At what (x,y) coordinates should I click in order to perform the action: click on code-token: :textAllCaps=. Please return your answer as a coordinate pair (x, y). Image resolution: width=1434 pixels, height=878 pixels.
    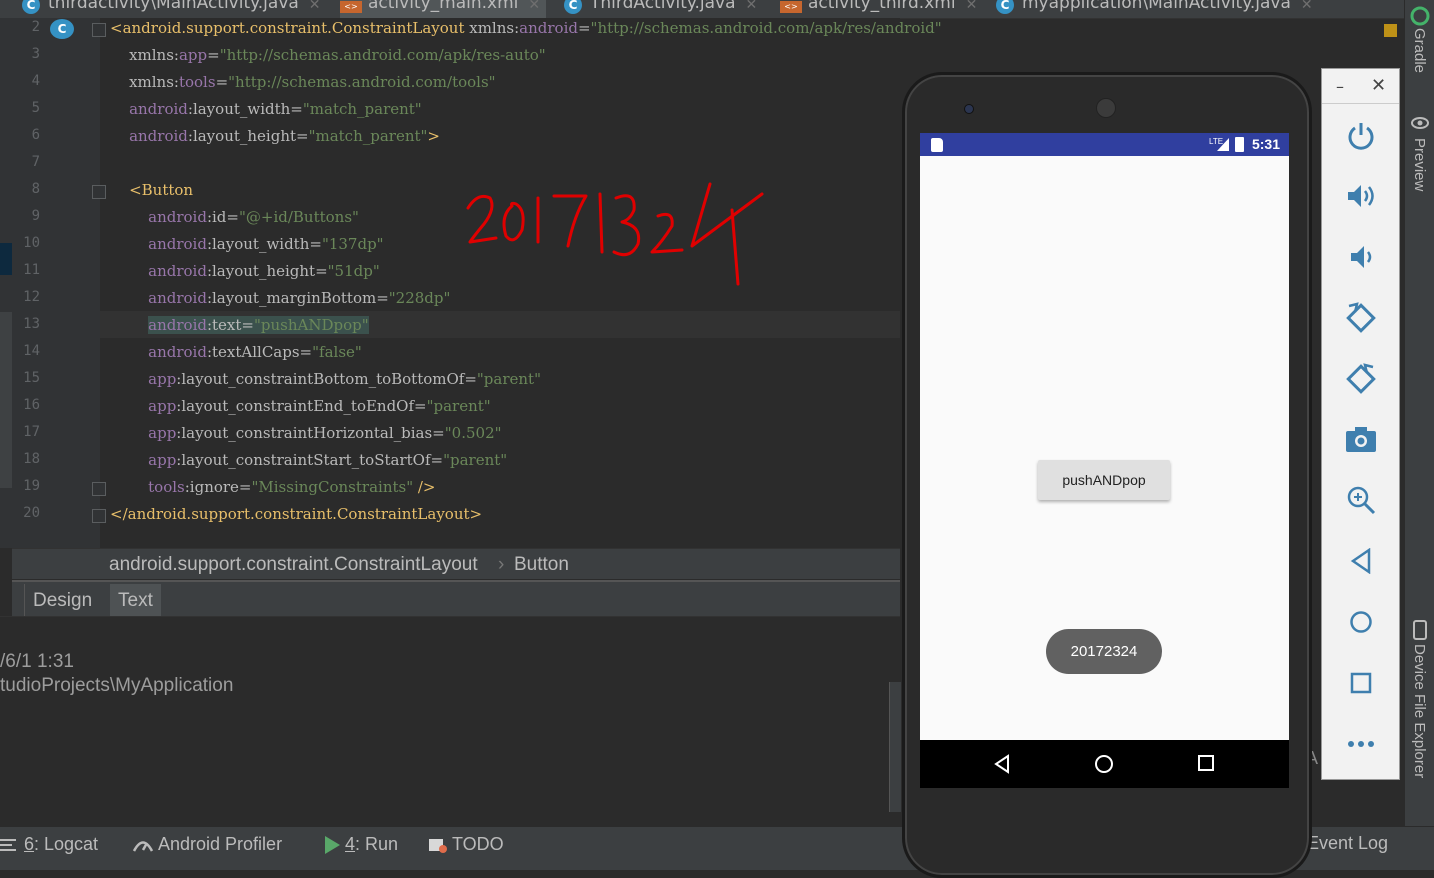
    Looking at the image, I should click on (259, 352).